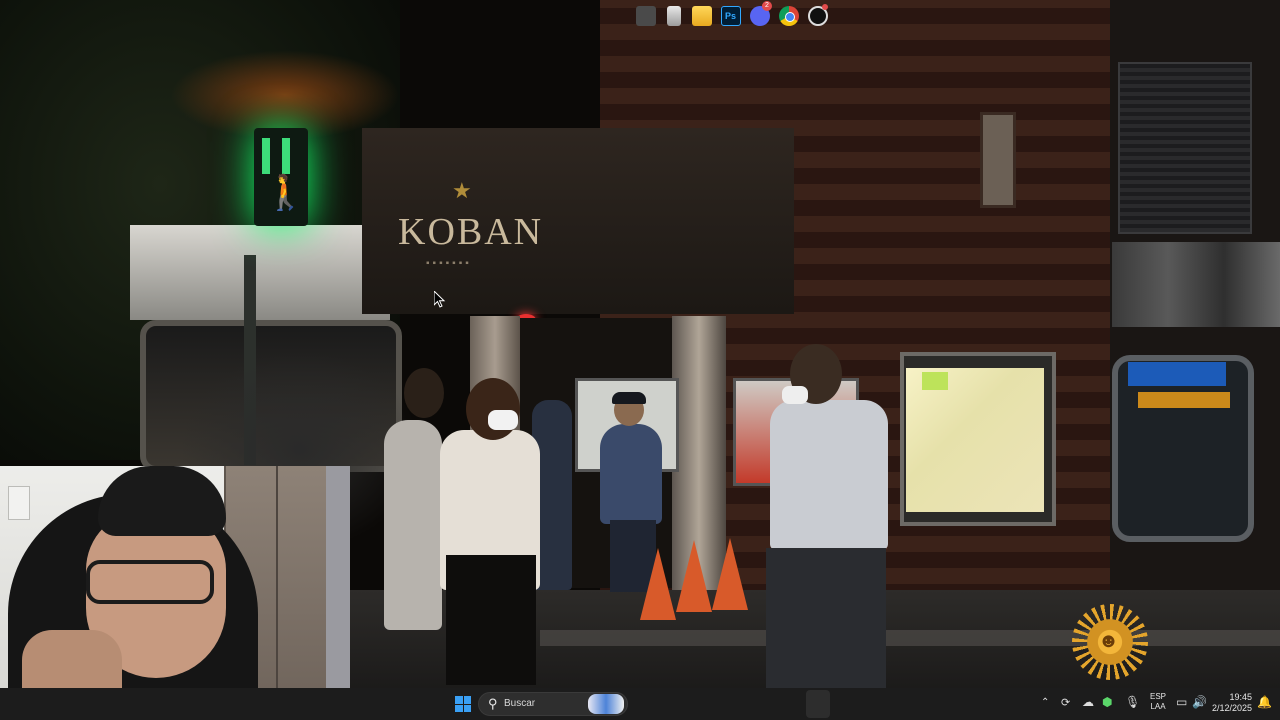  What do you see at coordinates (829, 475) in the screenshot?
I see `pedestrian-man` at bounding box center [829, 475].